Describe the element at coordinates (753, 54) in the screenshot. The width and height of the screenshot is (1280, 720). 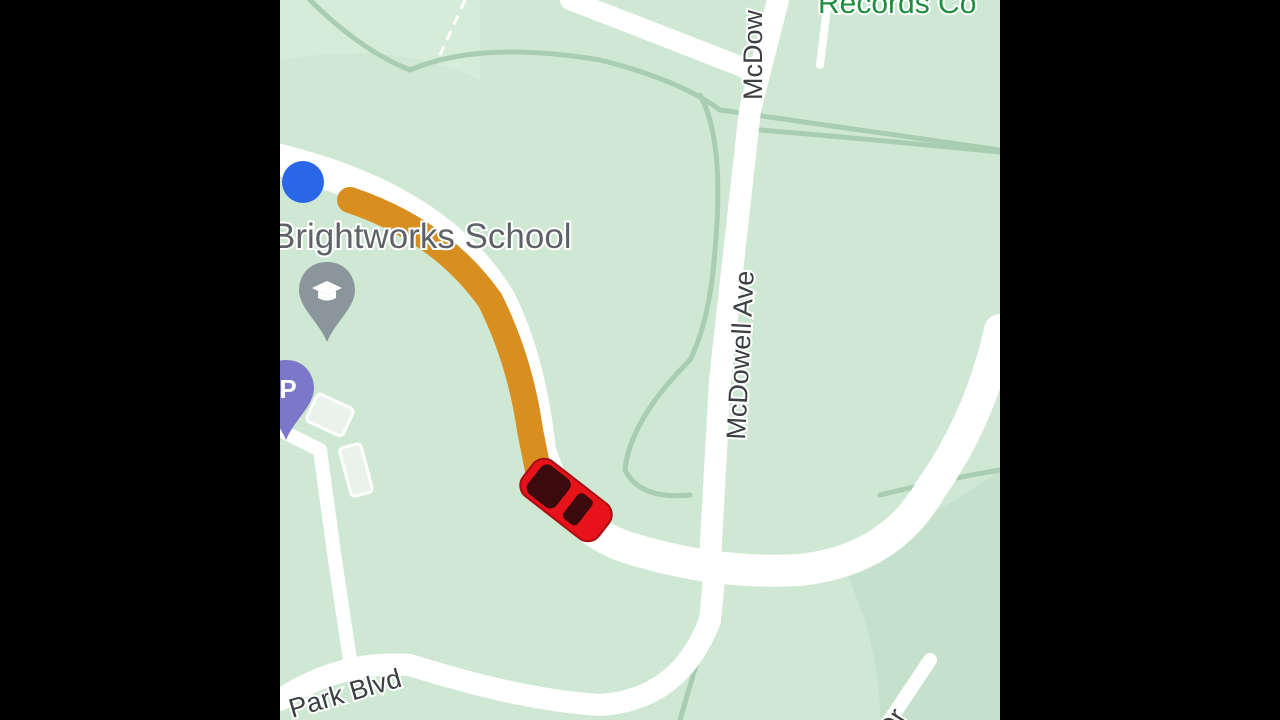
I see `road-label-mcdowell-top: McDow` at that location.